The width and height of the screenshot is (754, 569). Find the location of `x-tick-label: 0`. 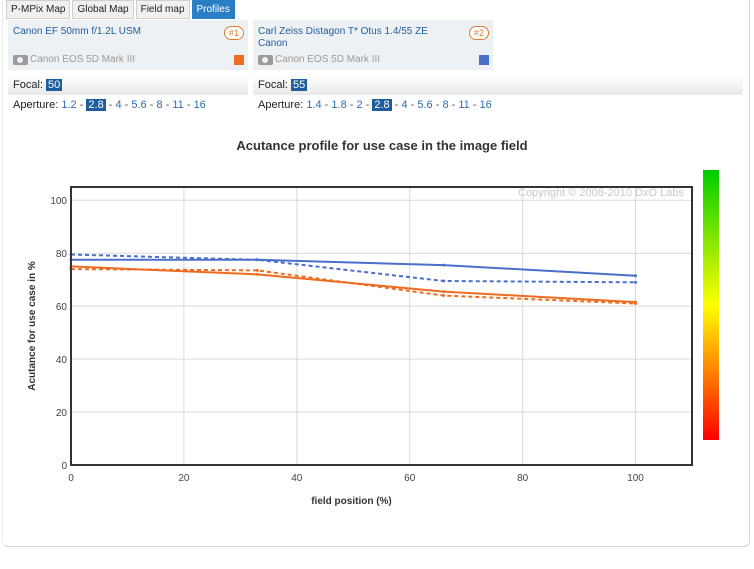

x-tick-label: 0 is located at coordinates (71, 478).